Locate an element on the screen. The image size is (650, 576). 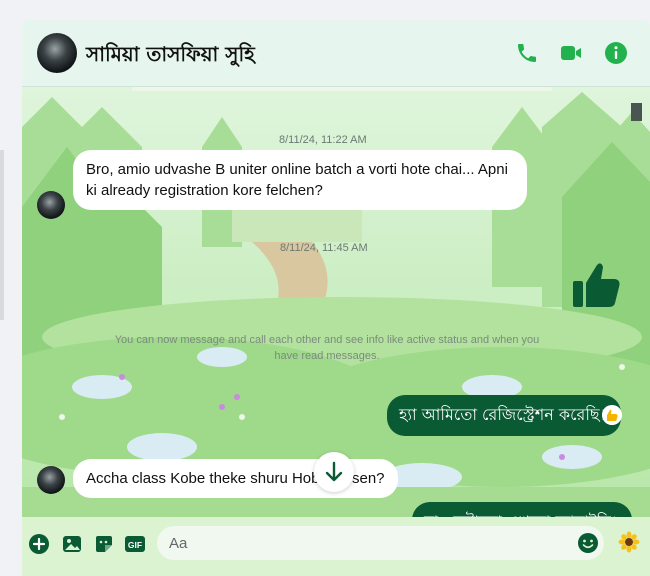
image-icon is located at coordinates (72, 544).